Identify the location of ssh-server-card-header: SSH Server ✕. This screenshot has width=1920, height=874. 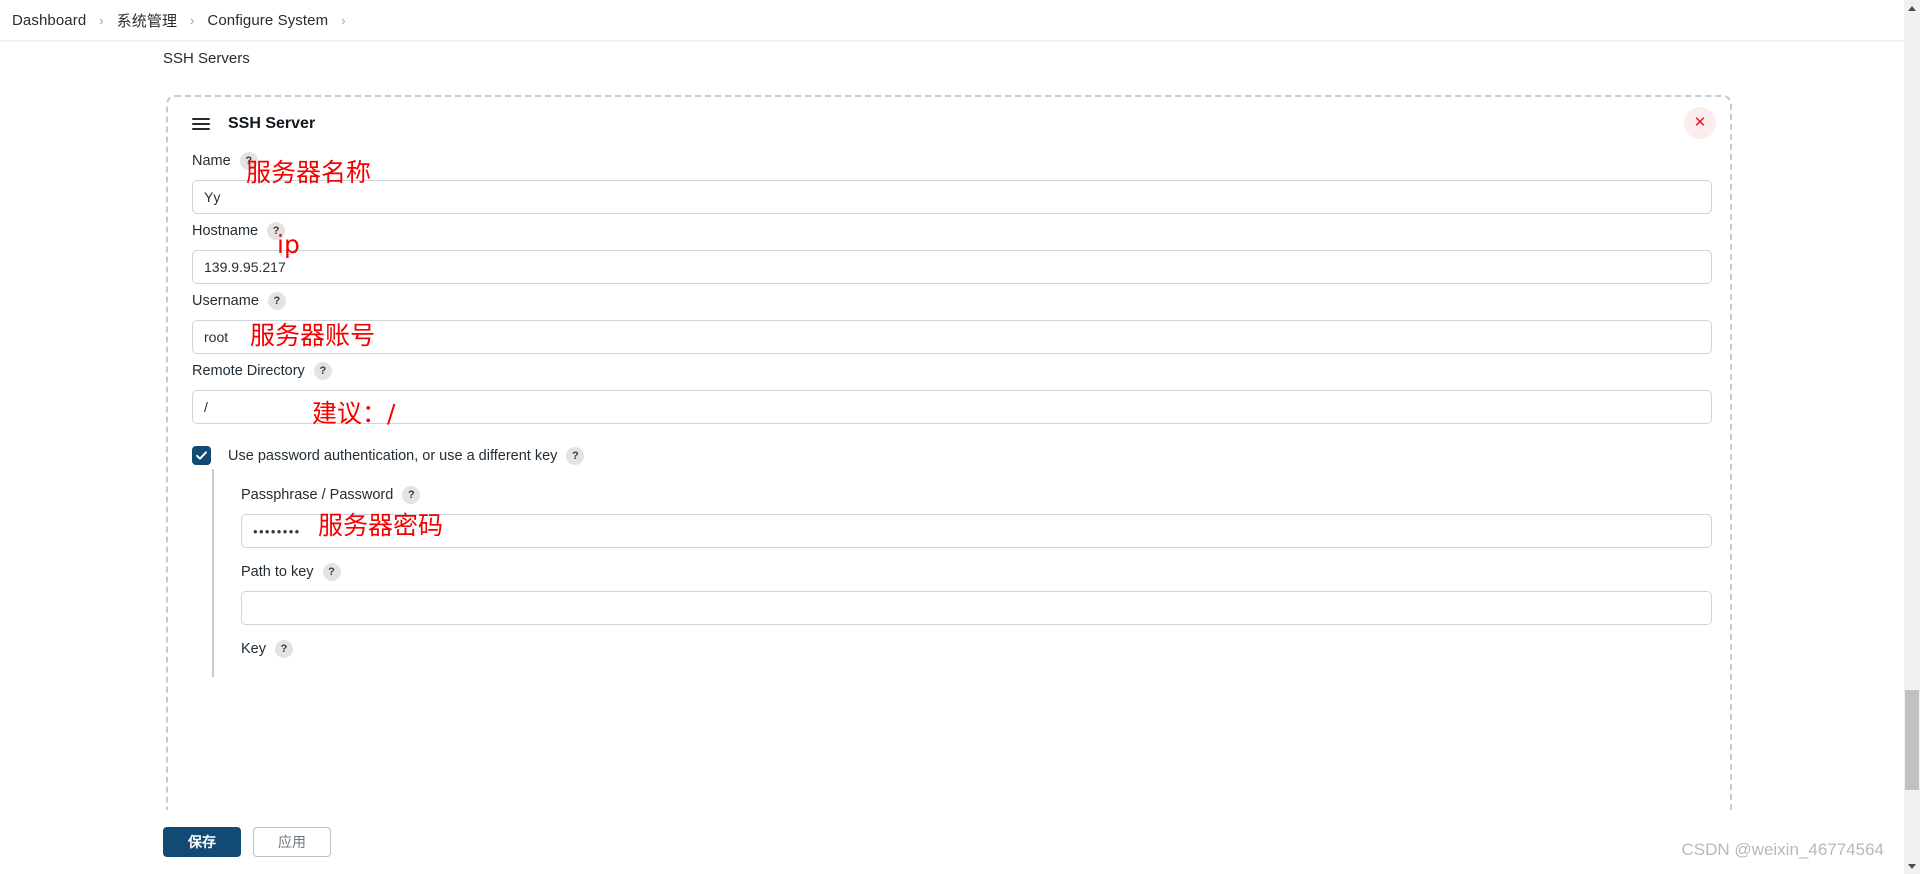
(951, 124).